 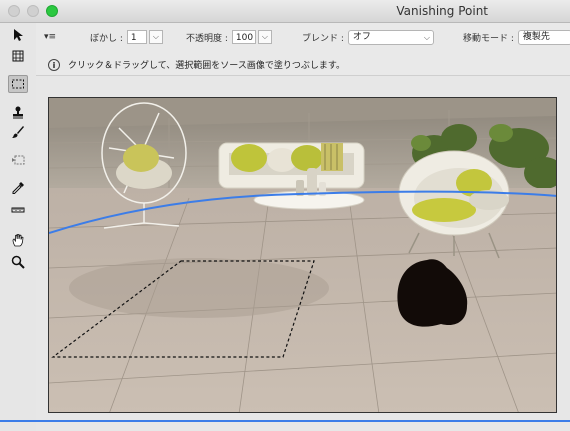 What do you see at coordinates (285, 11) in the screenshot?
I see `title-bar: Vanishing Point` at bounding box center [285, 11].